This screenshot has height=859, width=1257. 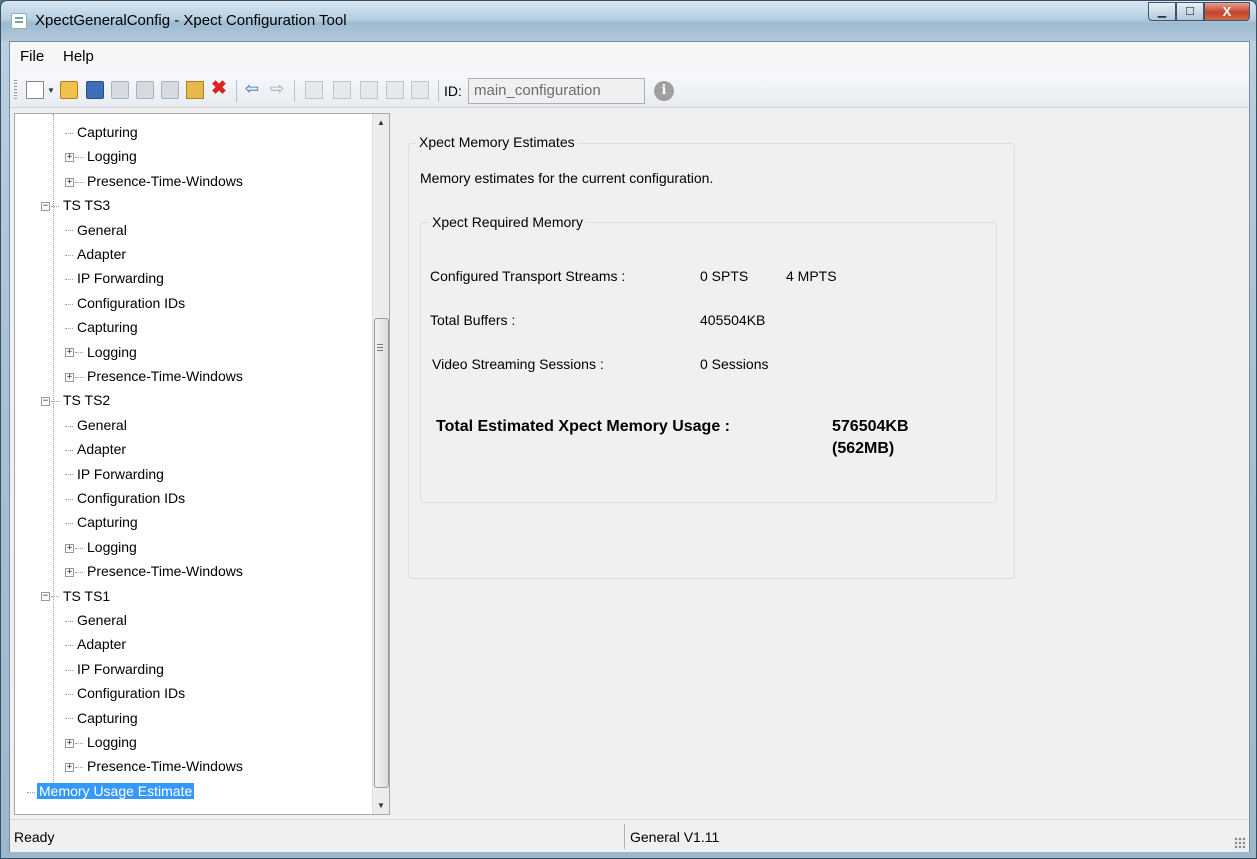 I want to click on menu-bar: File Help, so click(x=629, y=57).